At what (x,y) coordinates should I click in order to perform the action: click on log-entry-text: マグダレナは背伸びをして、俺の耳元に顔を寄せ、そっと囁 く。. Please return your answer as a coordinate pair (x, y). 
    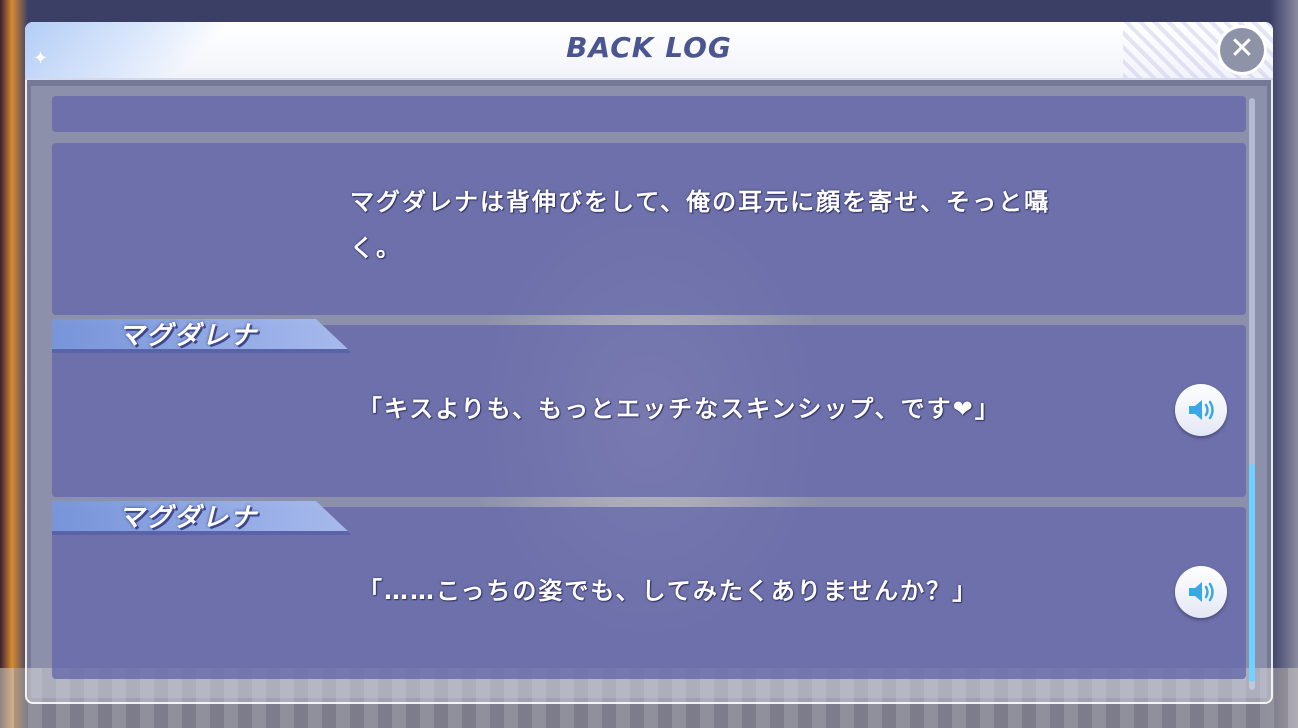
    Looking at the image, I should click on (700, 225).